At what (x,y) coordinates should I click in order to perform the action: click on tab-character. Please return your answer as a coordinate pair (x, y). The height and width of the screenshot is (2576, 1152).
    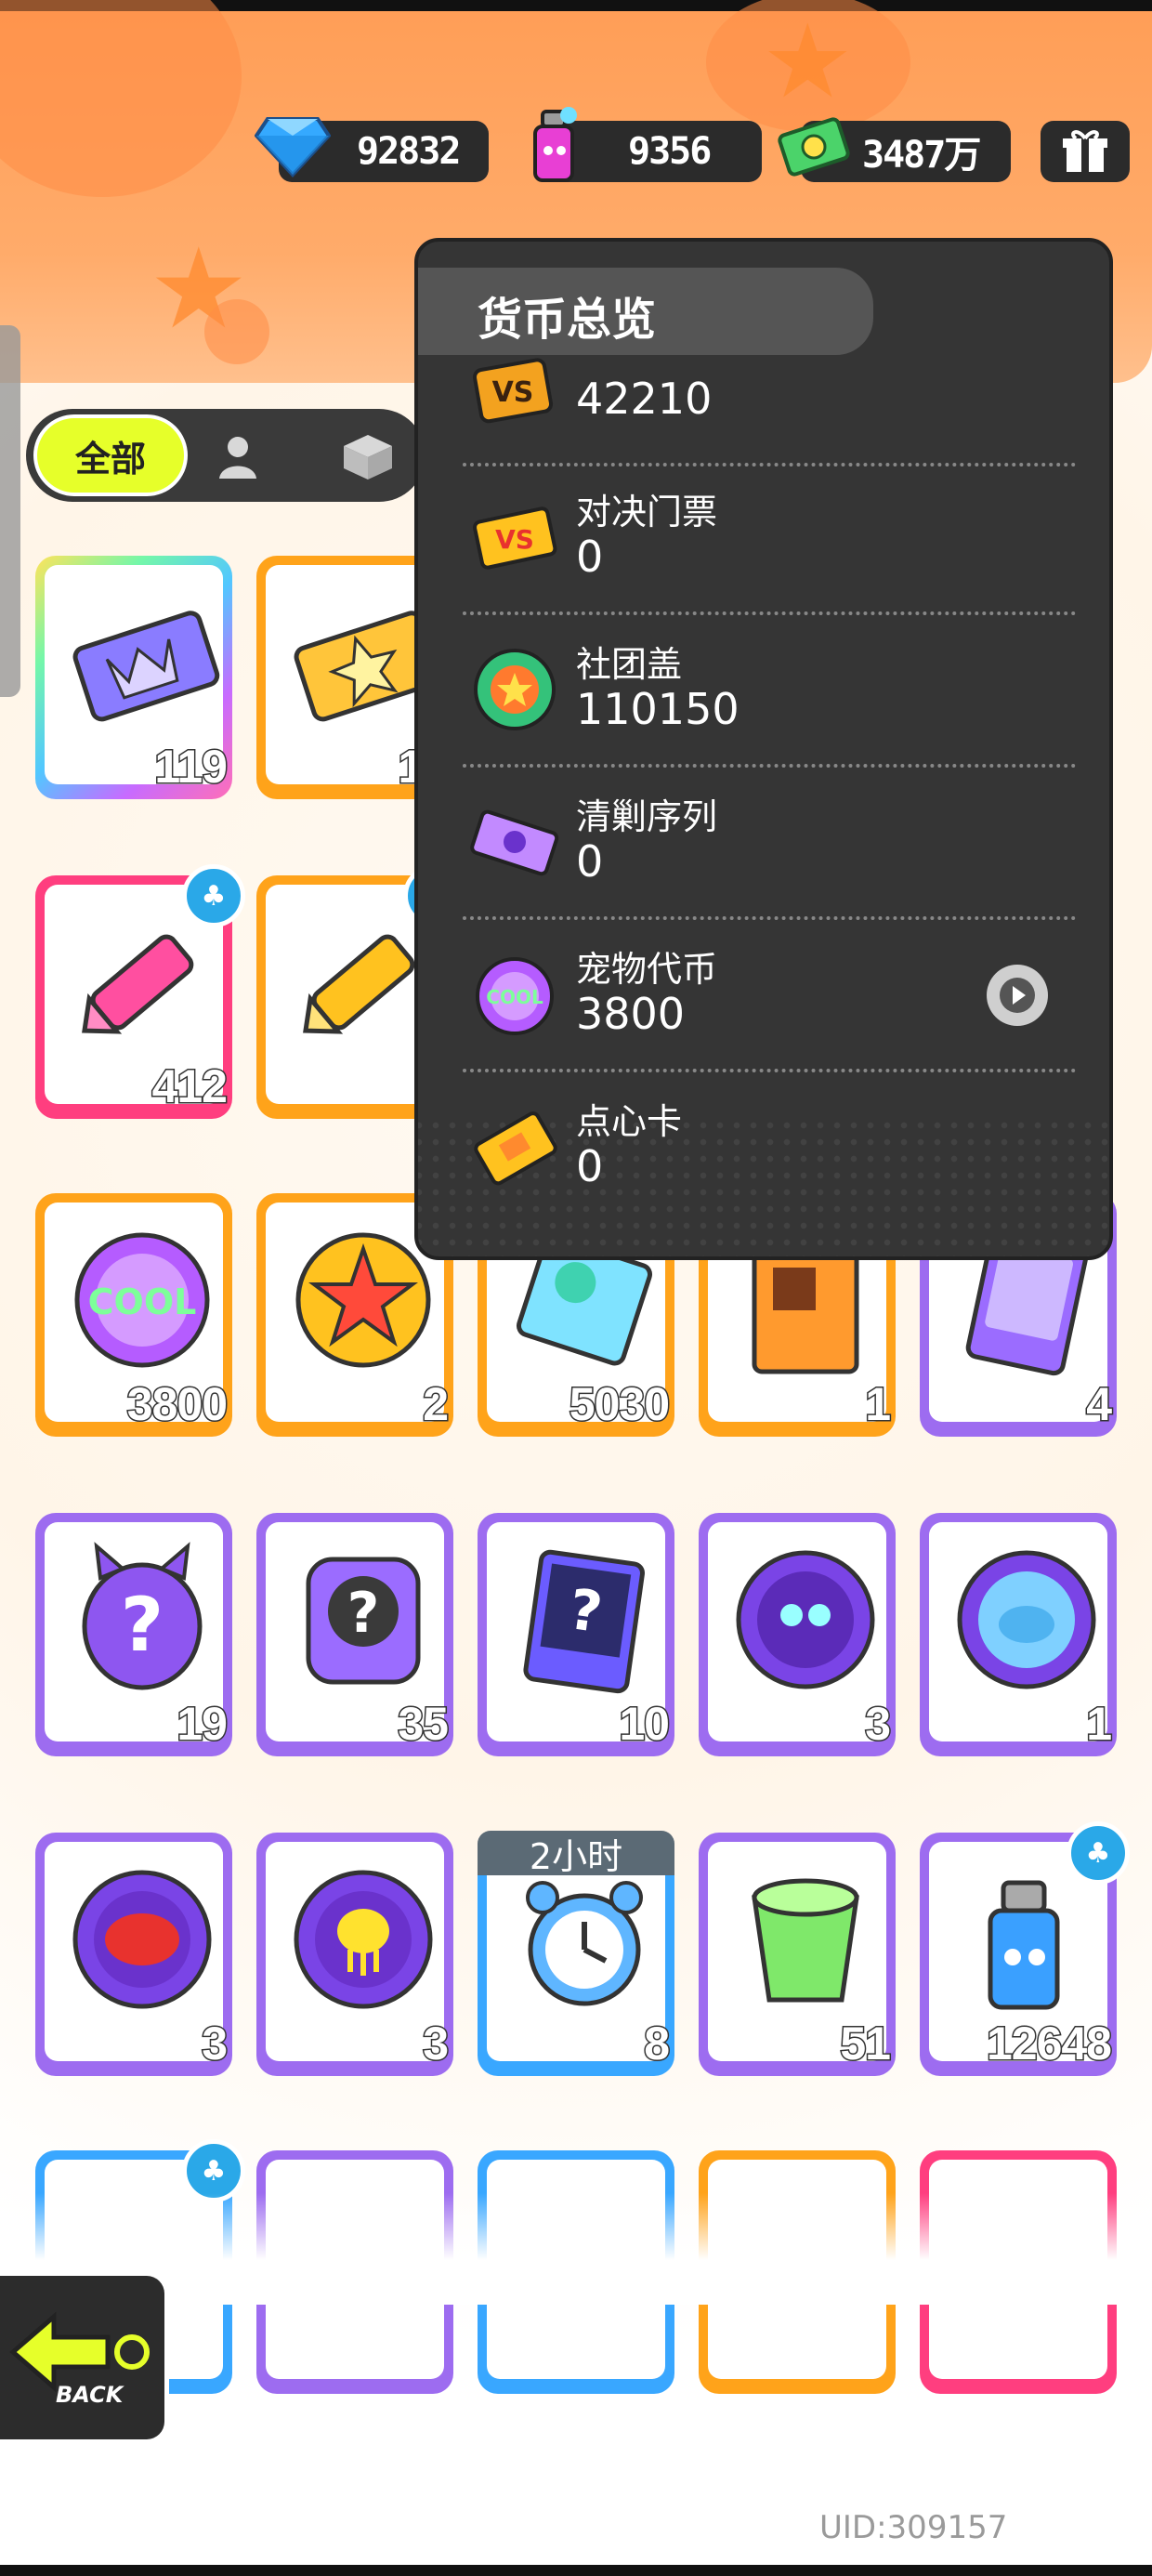
    Looking at the image, I should click on (238, 457).